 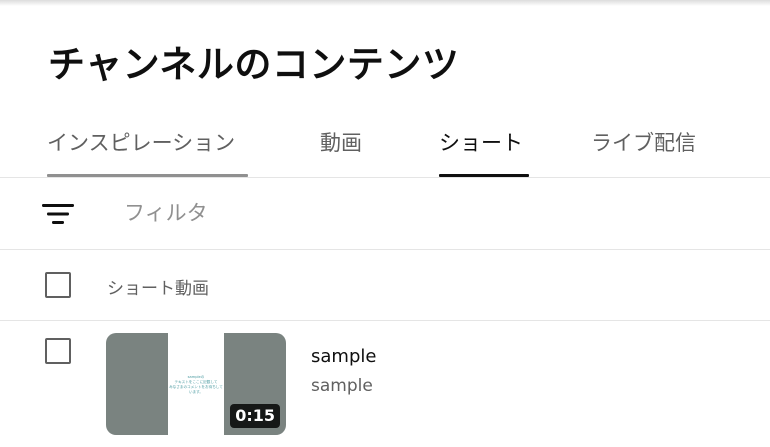 I want to click on duration-badge: 0:15, so click(x=255, y=416).